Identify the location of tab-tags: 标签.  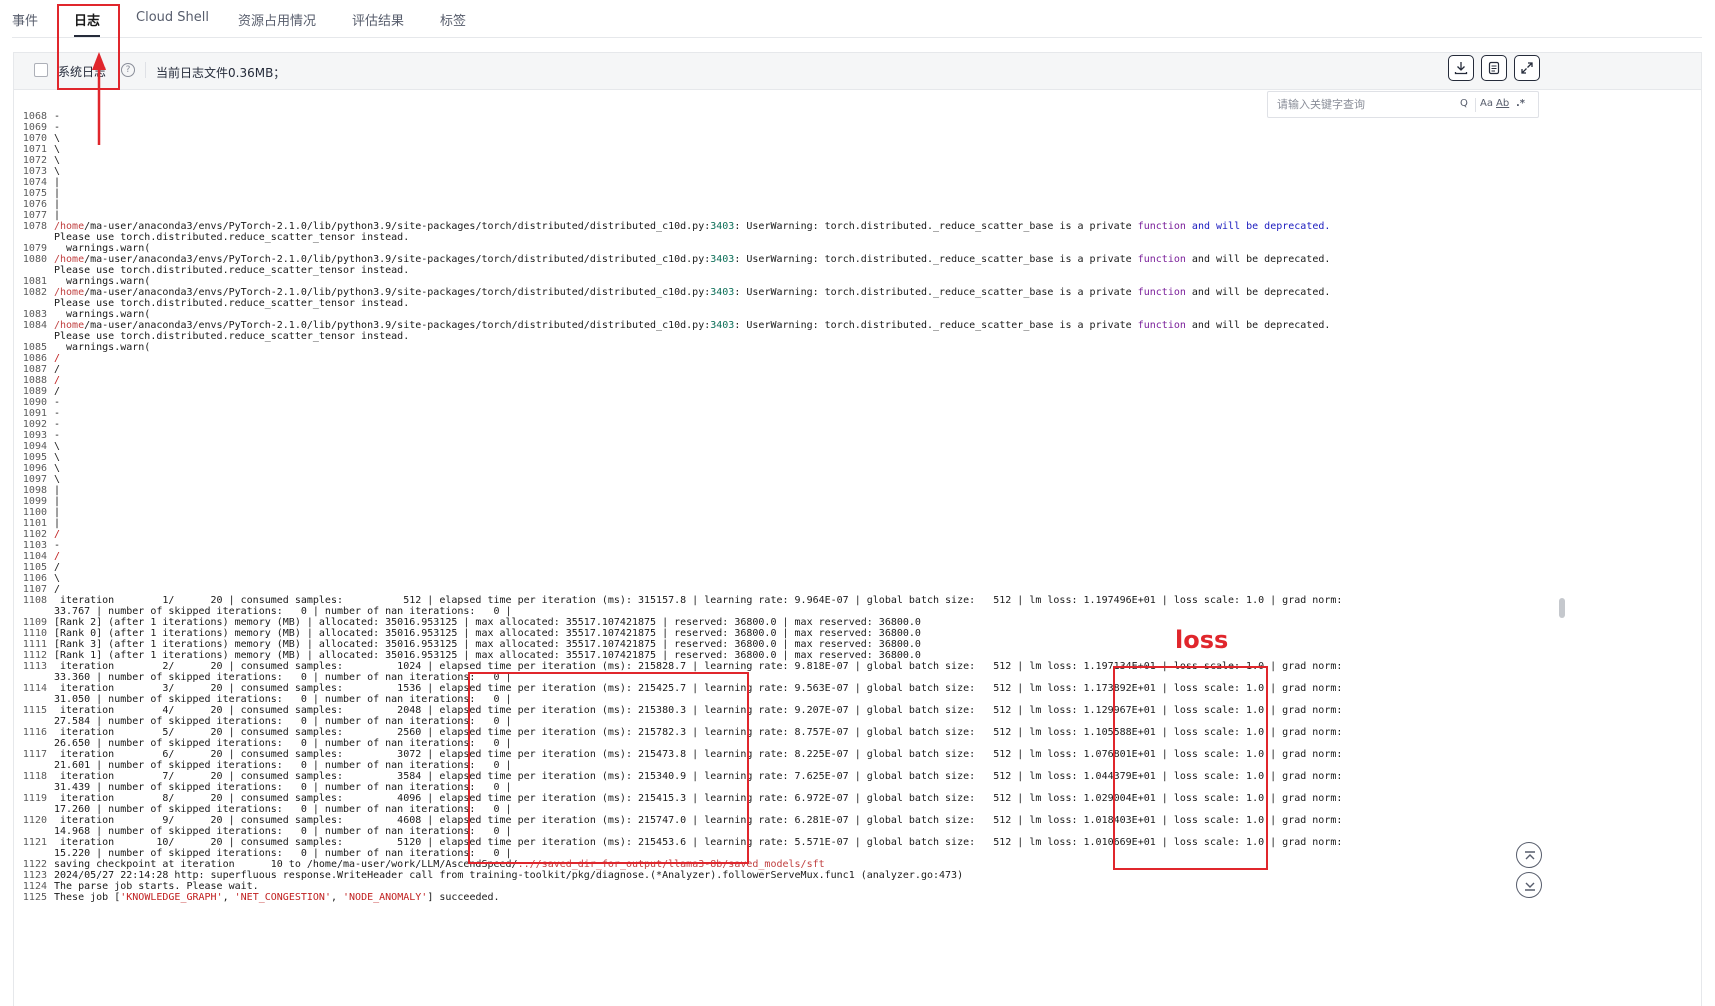
(453, 22).